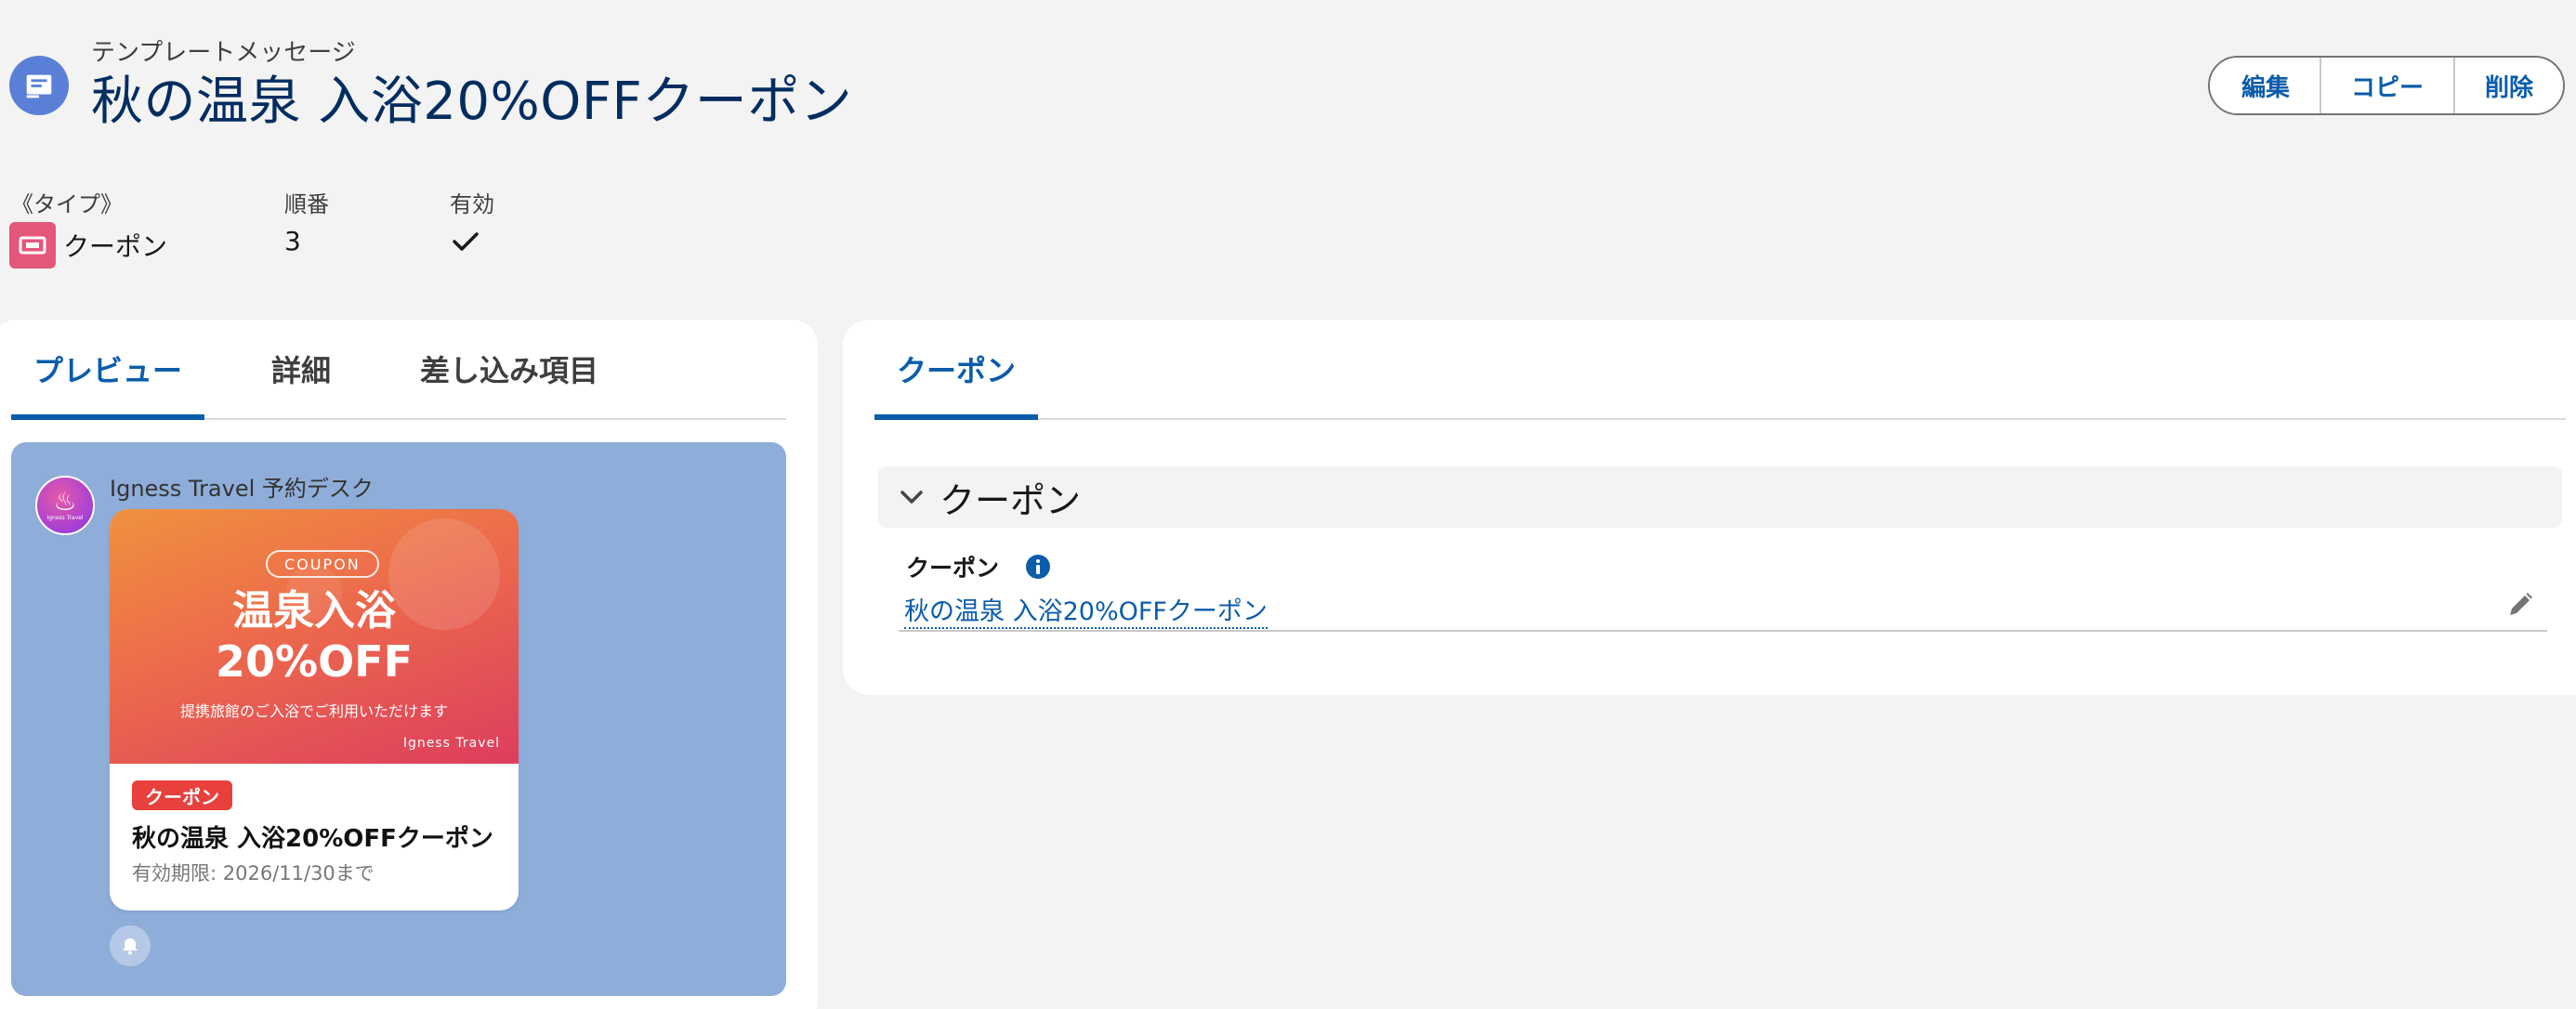 Image resolution: width=2576 pixels, height=1009 pixels. What do you see at coordinates (306, 204) in the screenshot?
I see `order-label: 順番` at bounding box center [306, 204].